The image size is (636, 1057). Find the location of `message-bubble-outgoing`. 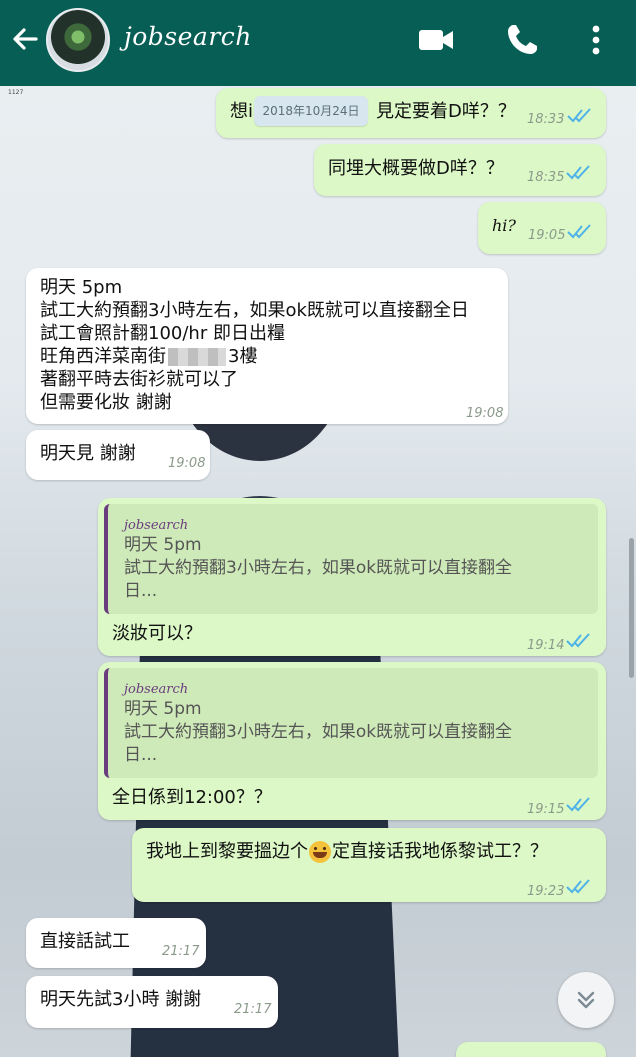

message-bubble-outgoing is located at coordinates (531, 1049).